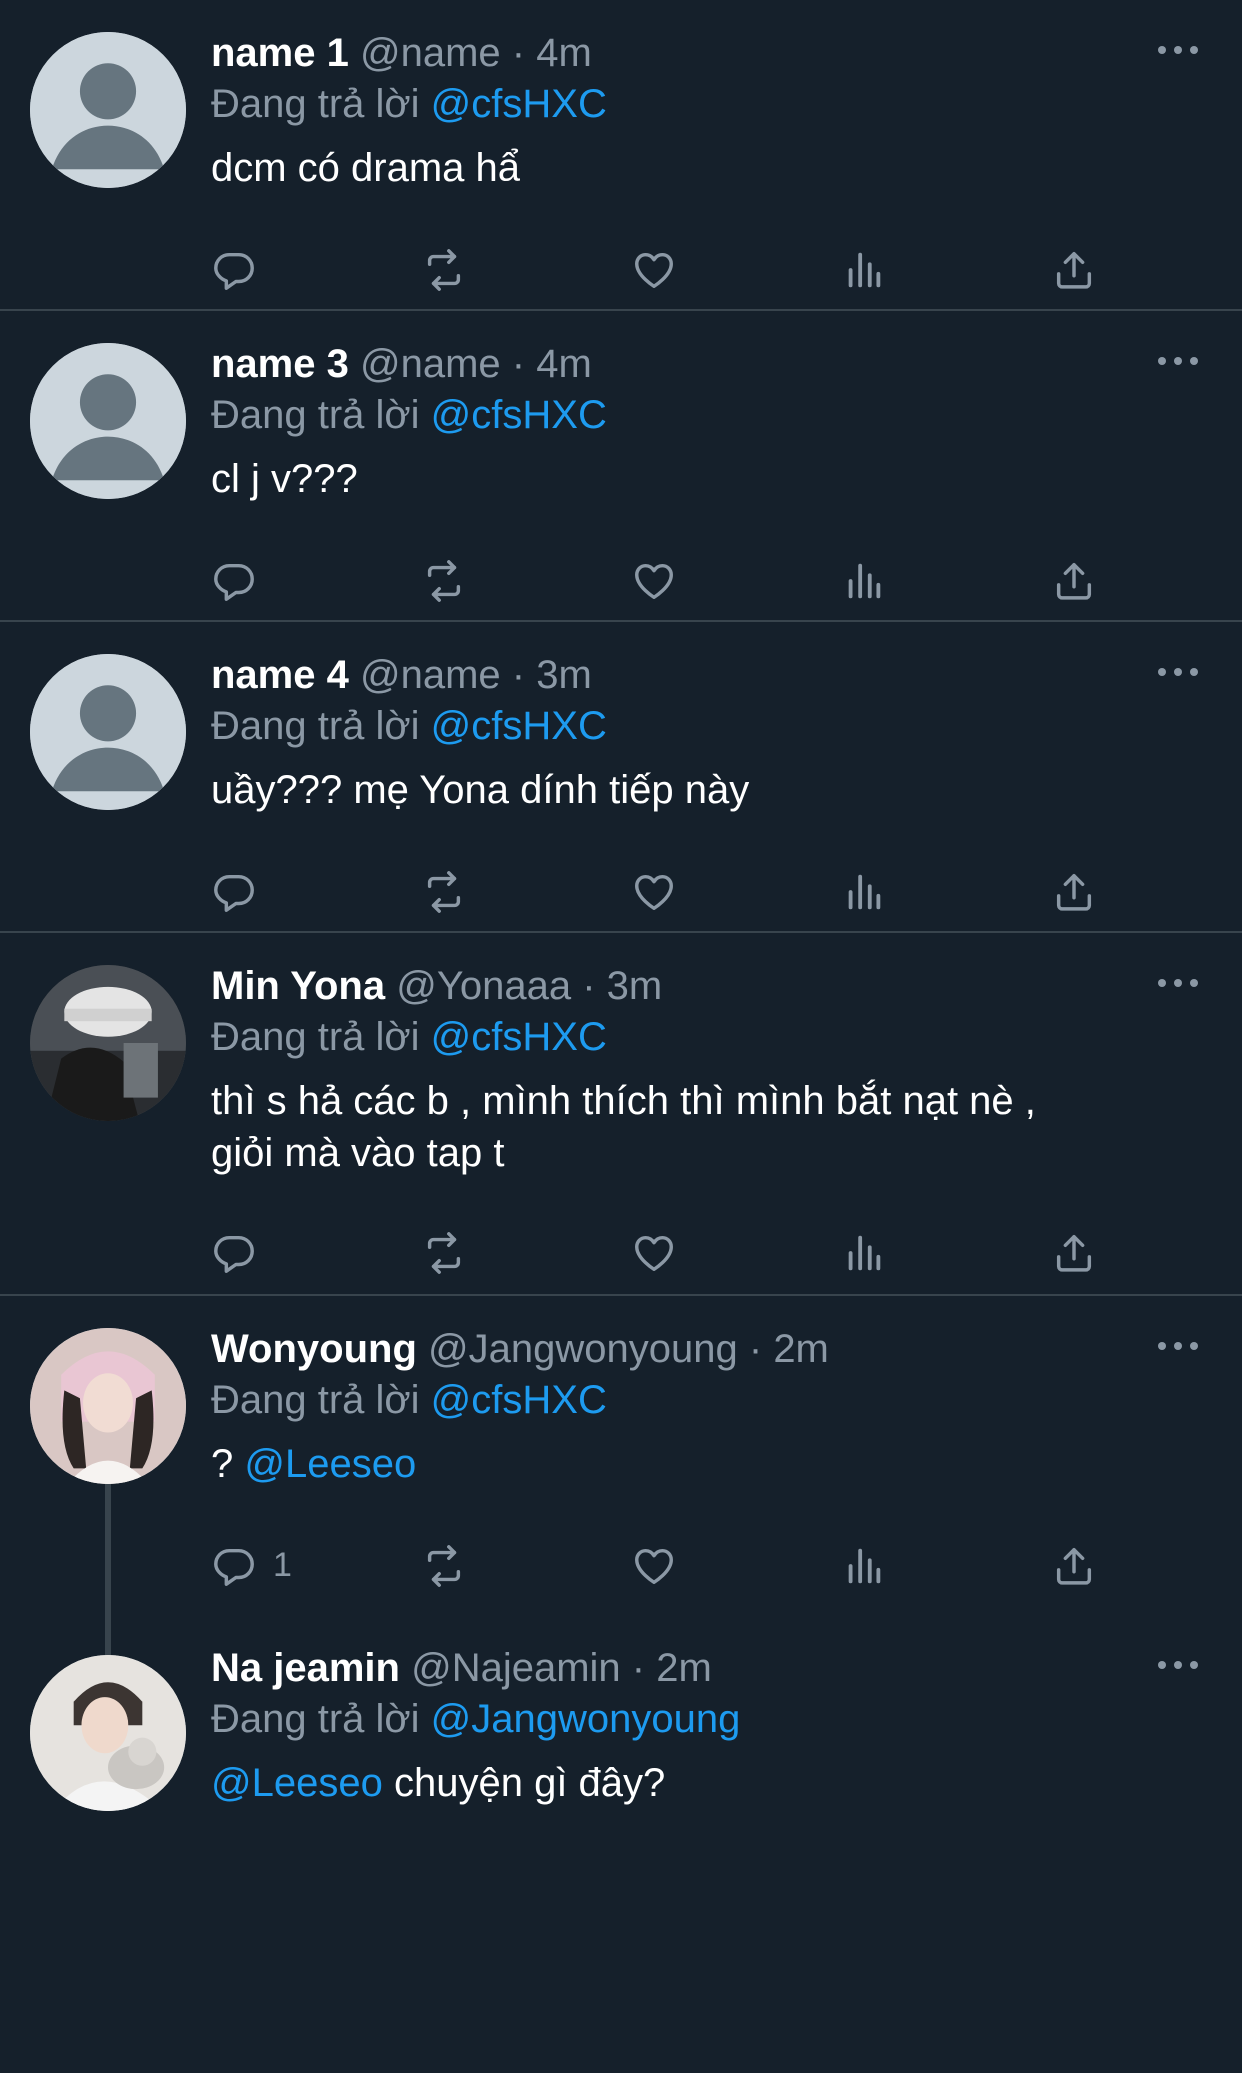  What do you see at coordinates (529, 1783) in the screenshot?
I see `tweet-text-body: chuyện gì đây?` at bounding box center [529, 1783].